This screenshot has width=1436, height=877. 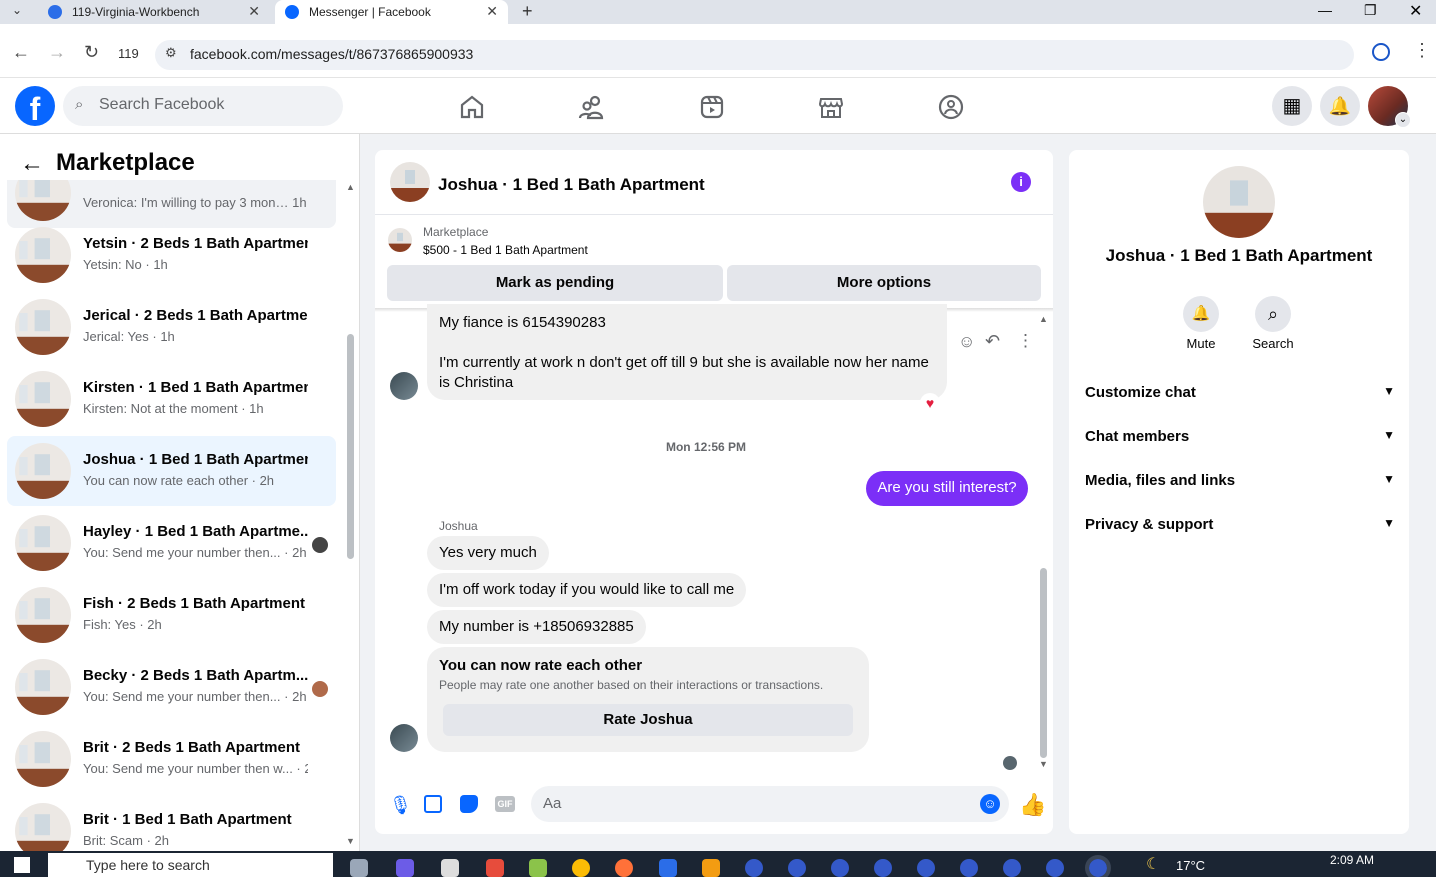 I want to click on profile-icon, so click(x=1381, y=52).